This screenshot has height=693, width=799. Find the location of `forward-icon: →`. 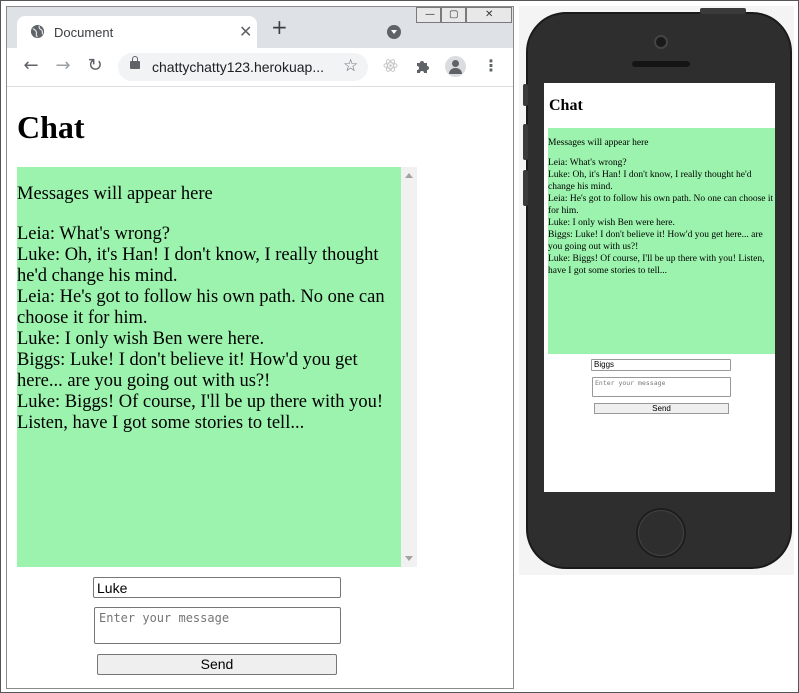

forward-icon: → is located at coordinates (63, 66).